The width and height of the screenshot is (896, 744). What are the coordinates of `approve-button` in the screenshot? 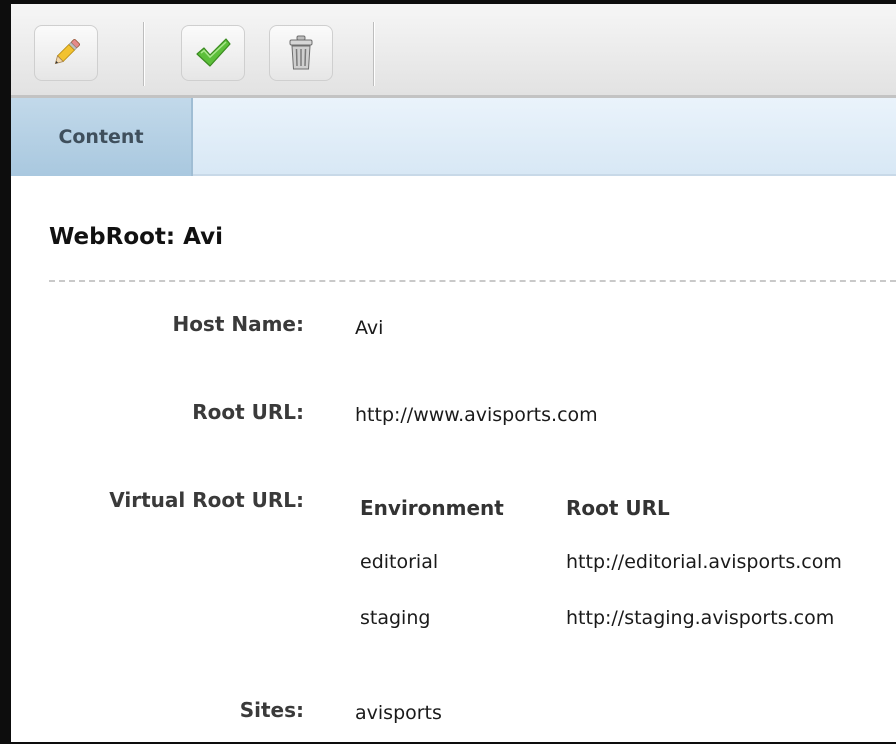 It's located at (213, 53).